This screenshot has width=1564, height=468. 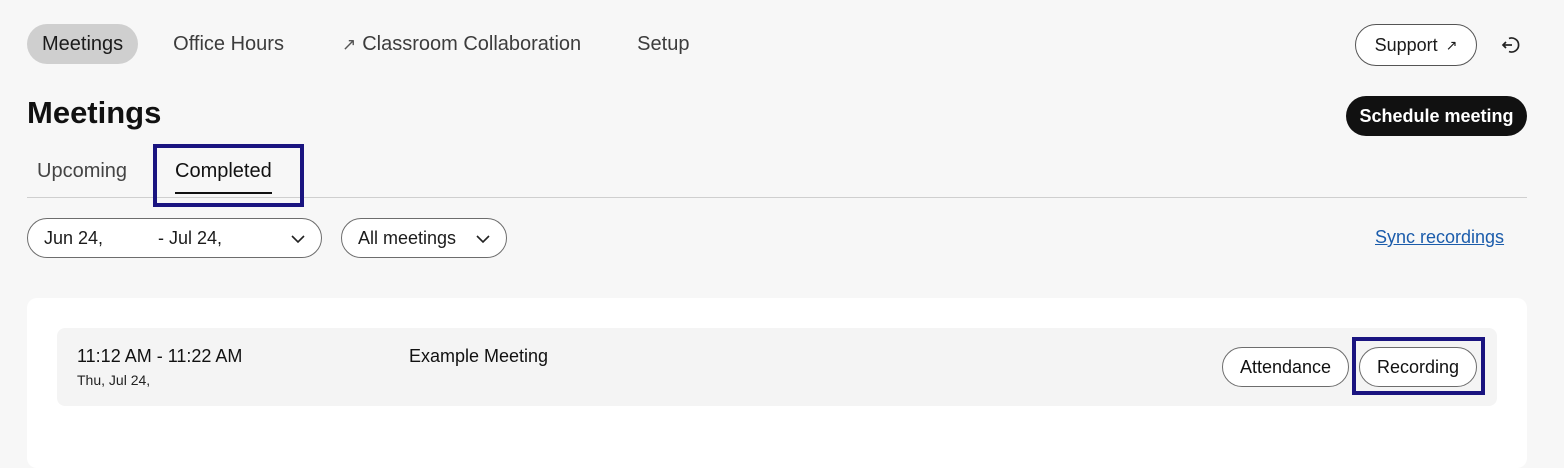 I want to click on nav-setup: Setup, so click(x=663, y=44).